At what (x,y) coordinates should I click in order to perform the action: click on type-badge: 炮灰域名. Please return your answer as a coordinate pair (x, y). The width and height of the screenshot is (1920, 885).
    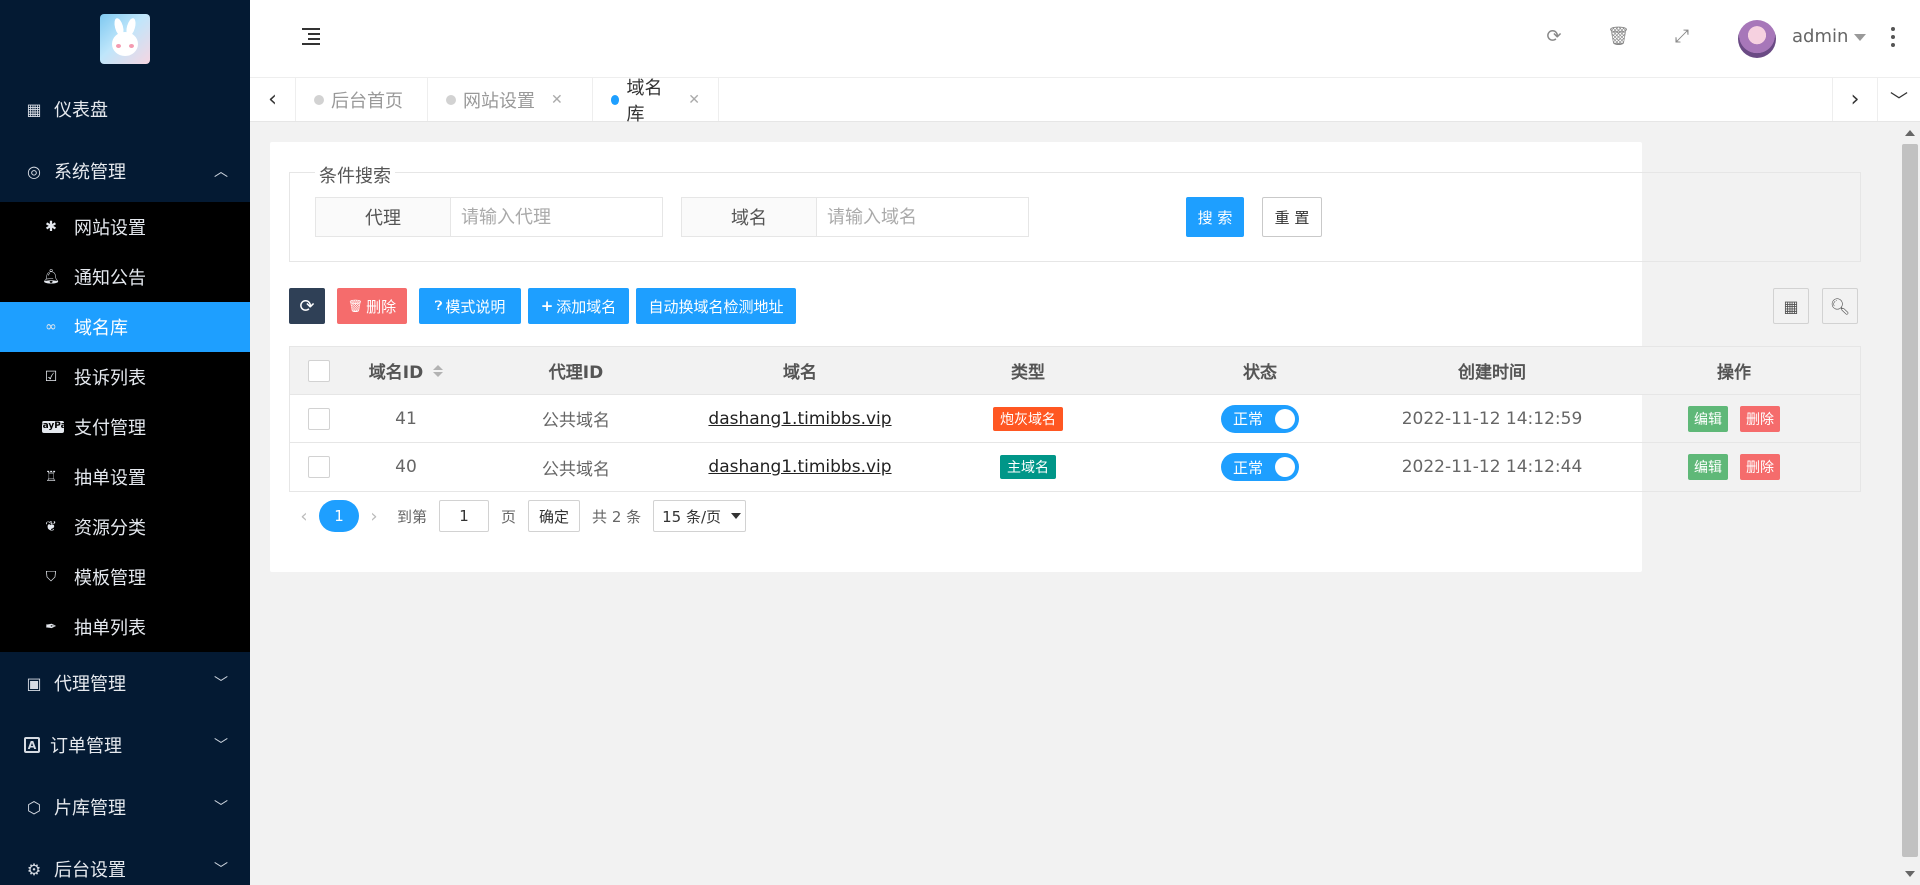
    Looking at the image, I should click on (1028, 418).